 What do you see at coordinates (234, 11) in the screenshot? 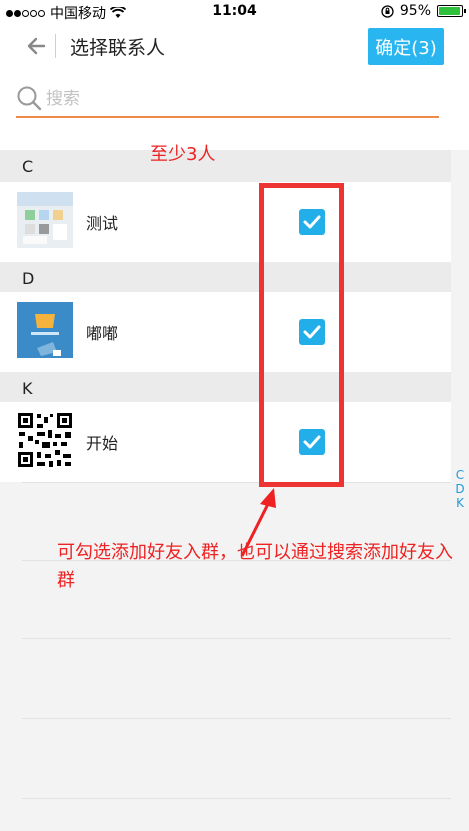
I see `status-bar: 中国移动 11:04 95%` at bounding box center [234, 11].